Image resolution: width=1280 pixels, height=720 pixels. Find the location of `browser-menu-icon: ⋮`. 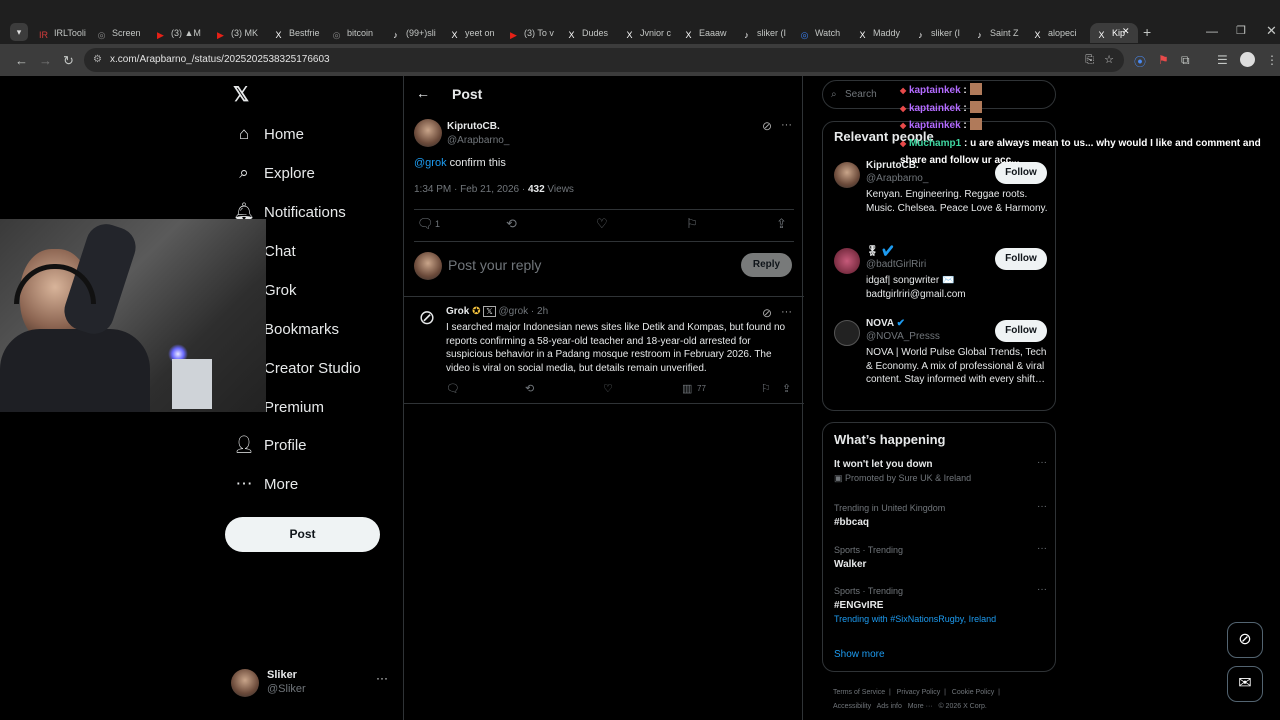

browser-menu-icon: ⋮ is located at coordinates (1272, 60).